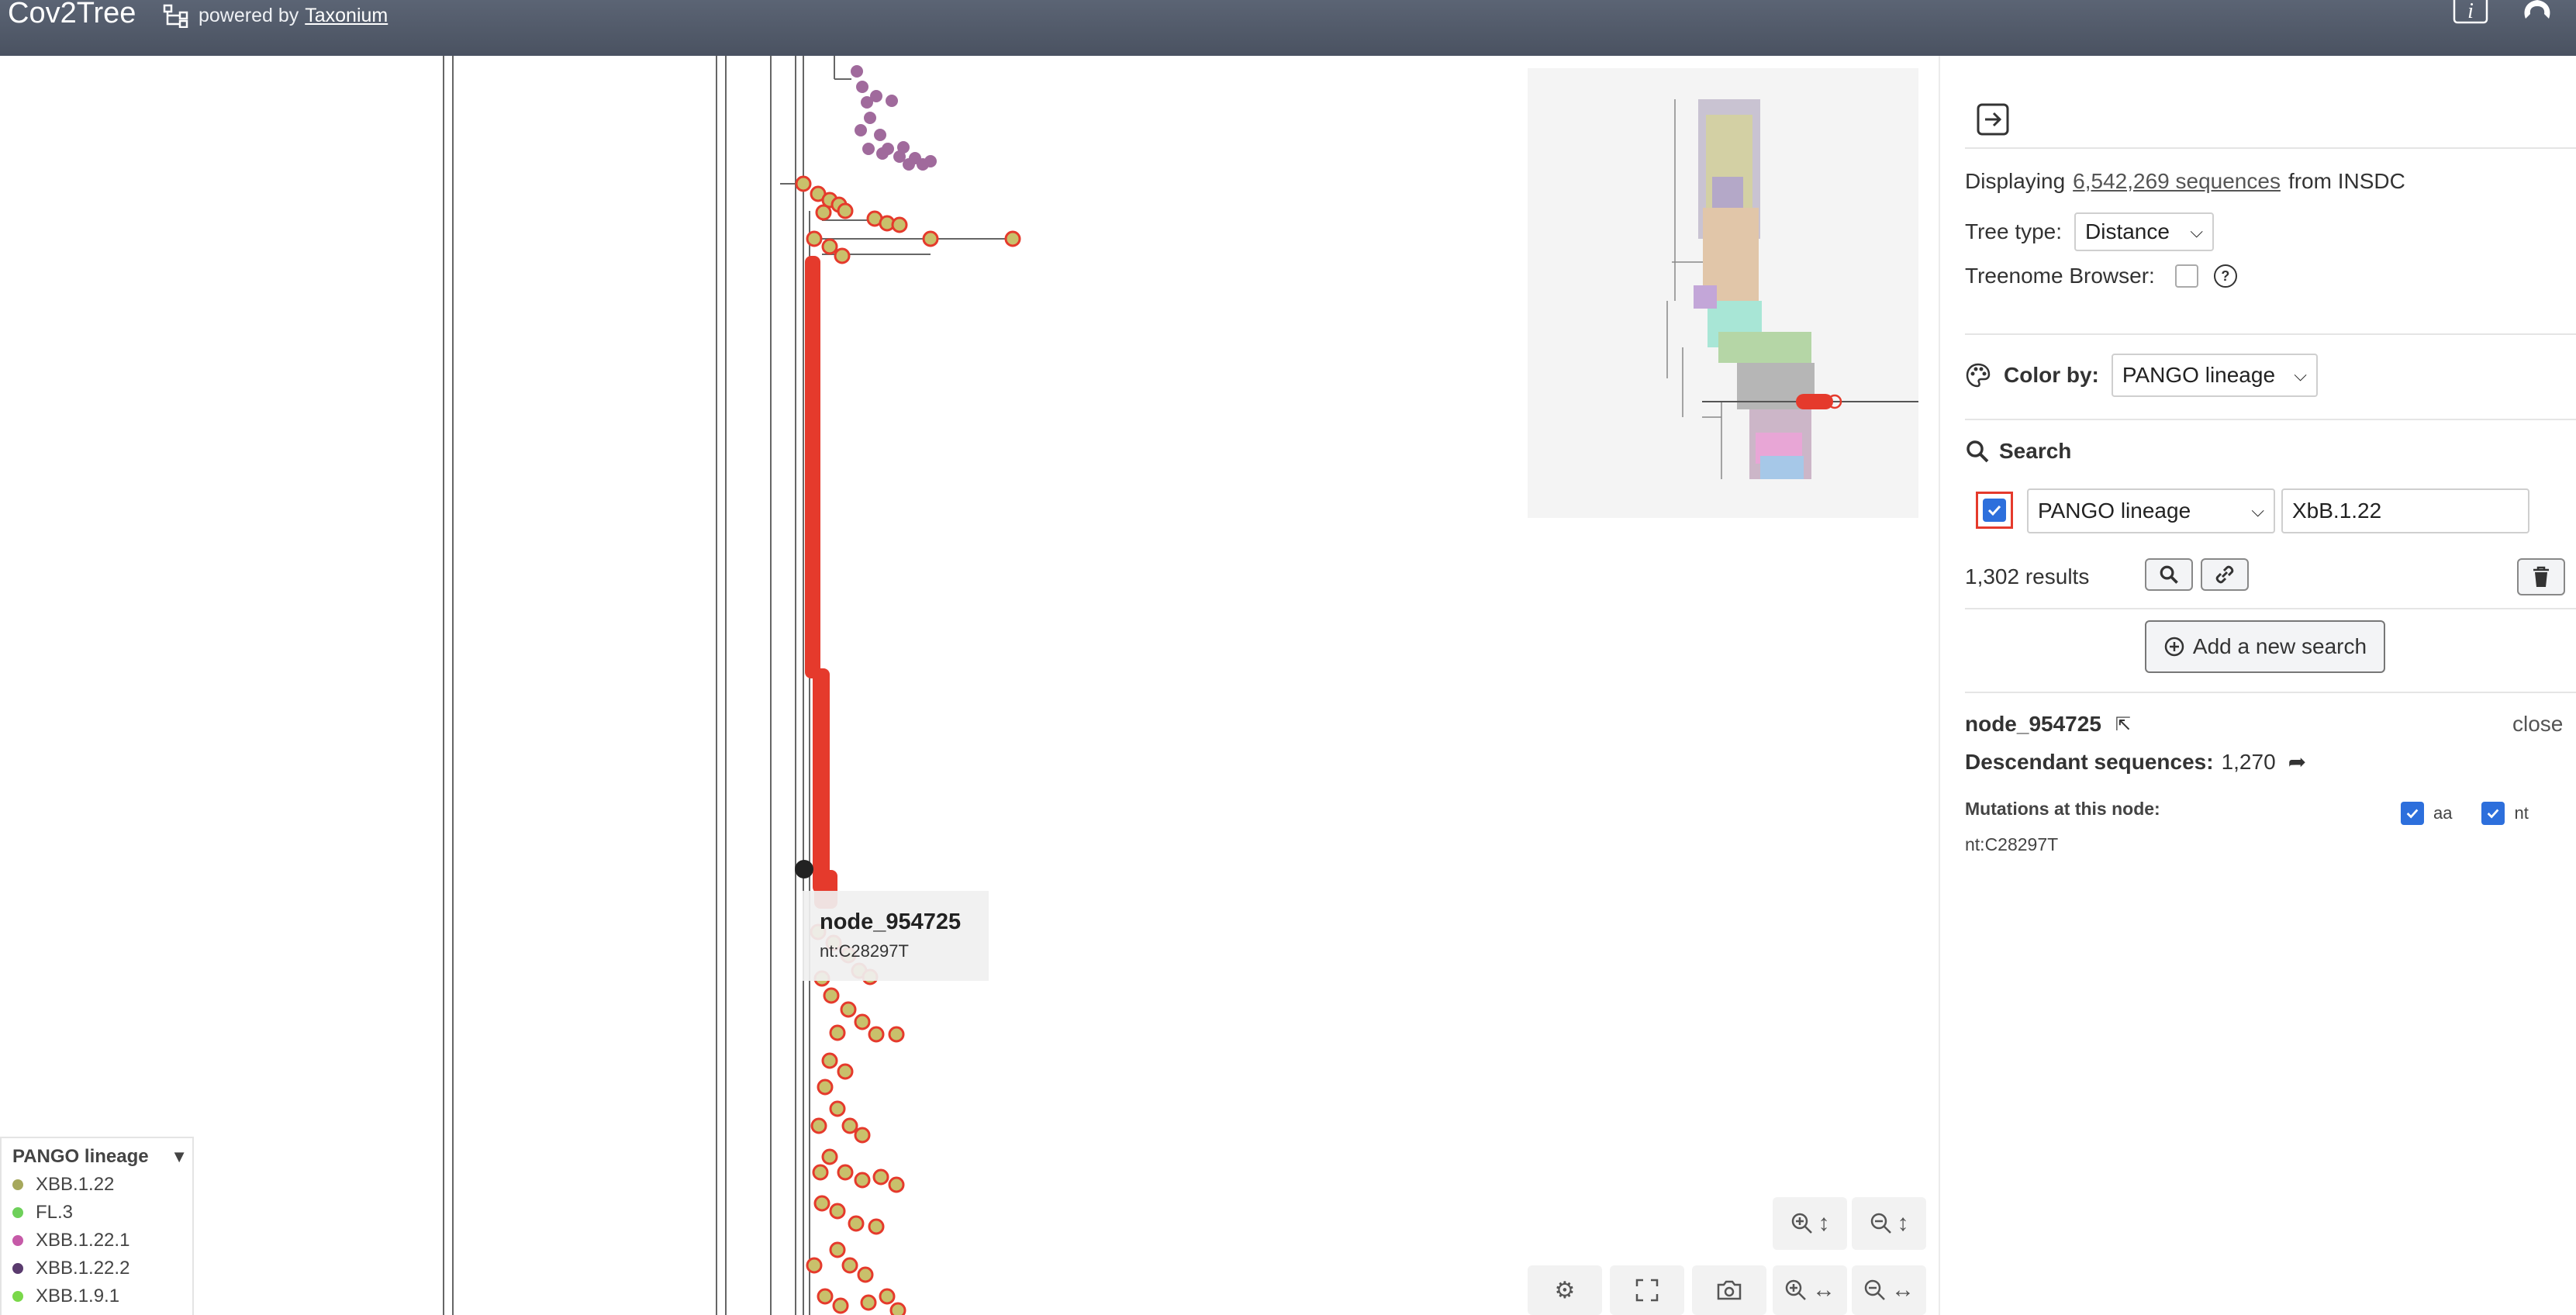 This screenshot has width=2576, height=1315. Describe the element at coordinates (2541, 576) in the screenshot. I see `delete-search-button` at that location.